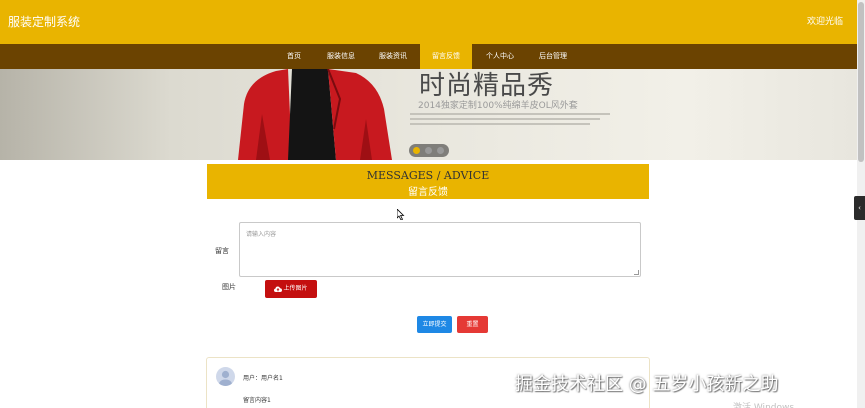 This screenshot has width=865, height=408. I want to click on submit-button: 立即提交, so click(434, 324).